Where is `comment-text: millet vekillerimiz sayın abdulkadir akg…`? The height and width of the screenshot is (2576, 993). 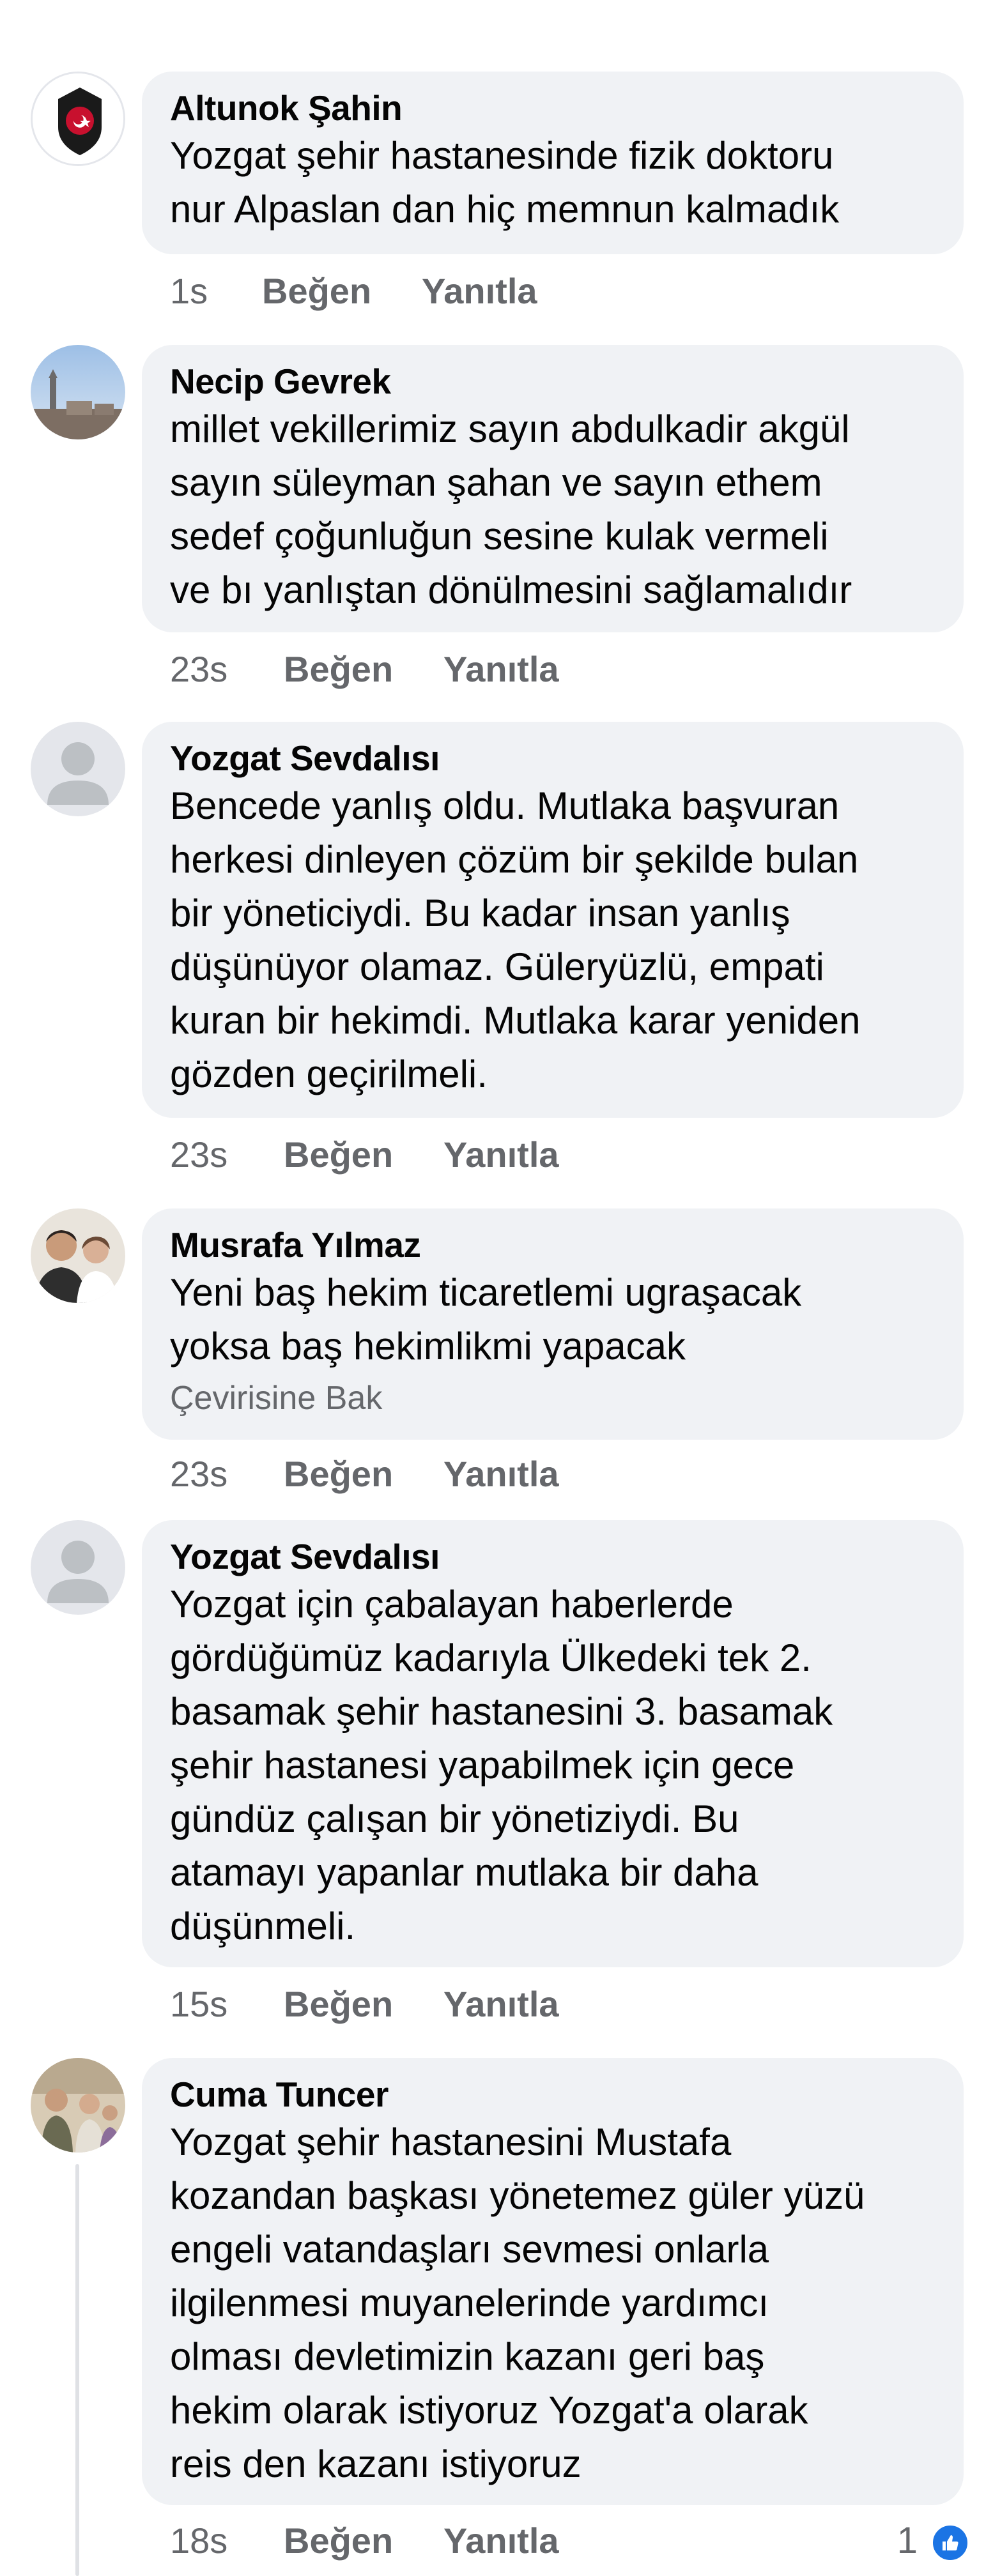
comment-text: millet vekillerimiz sayın abdulkadir akg… is located at coordinates (511, 509).